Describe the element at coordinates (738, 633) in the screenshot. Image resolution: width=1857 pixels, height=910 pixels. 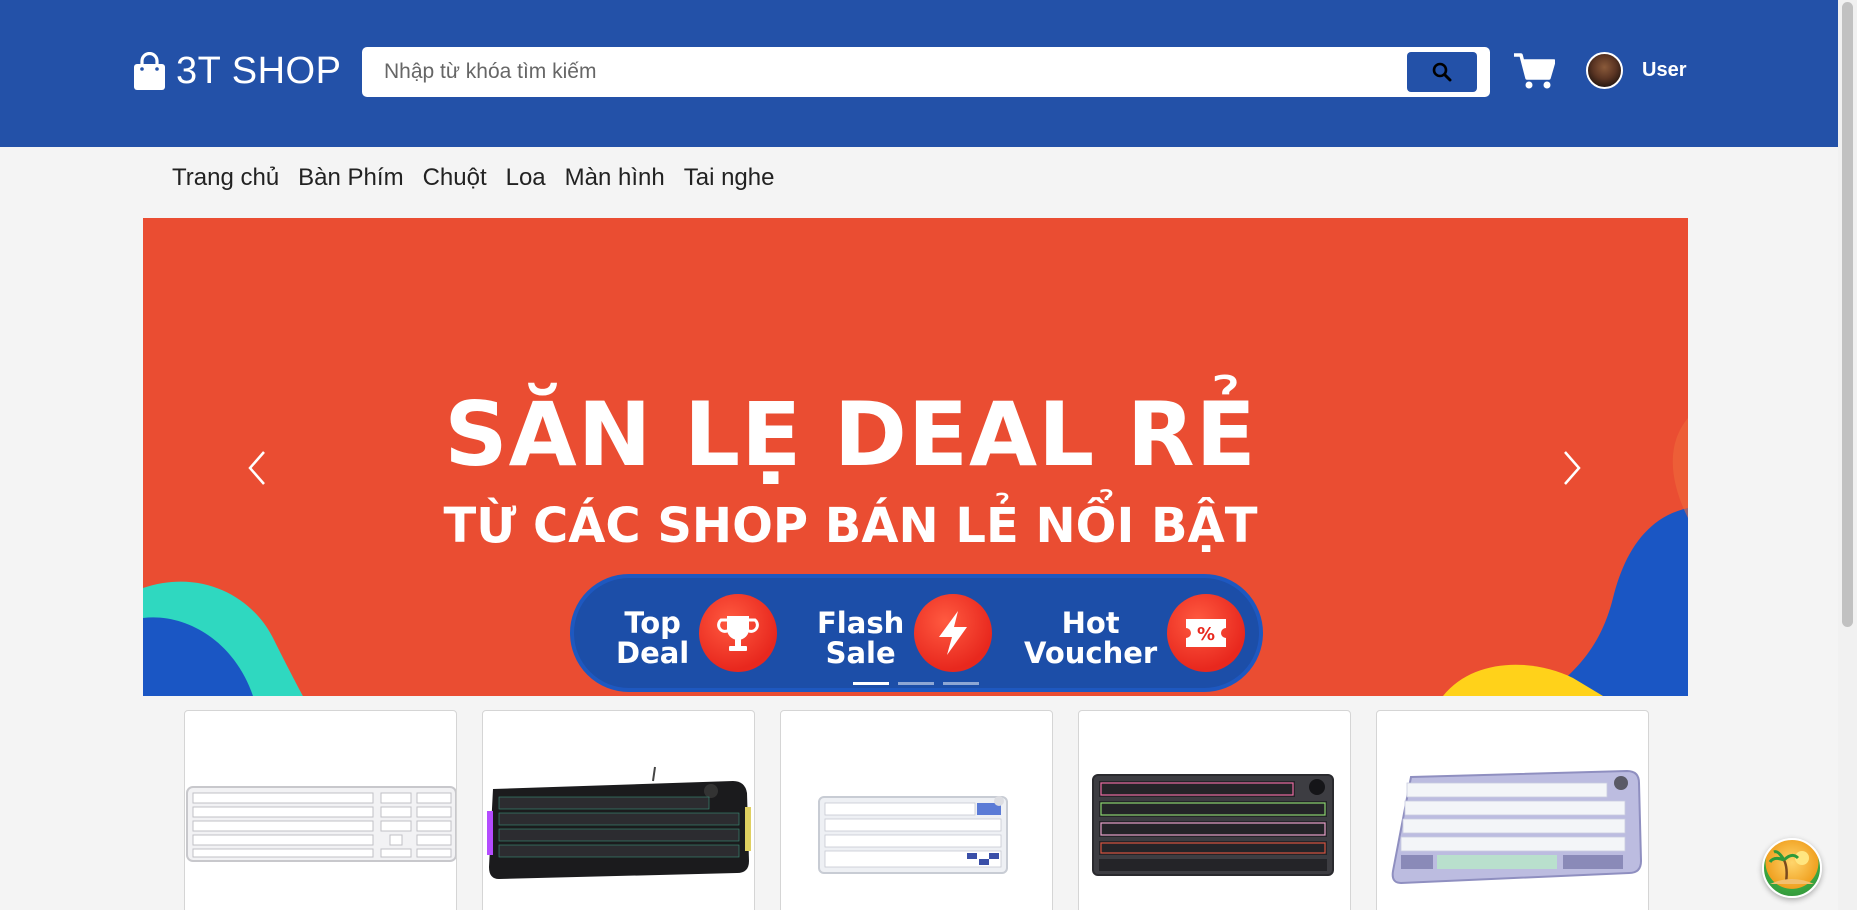
I see `trophy-icon` at that location.